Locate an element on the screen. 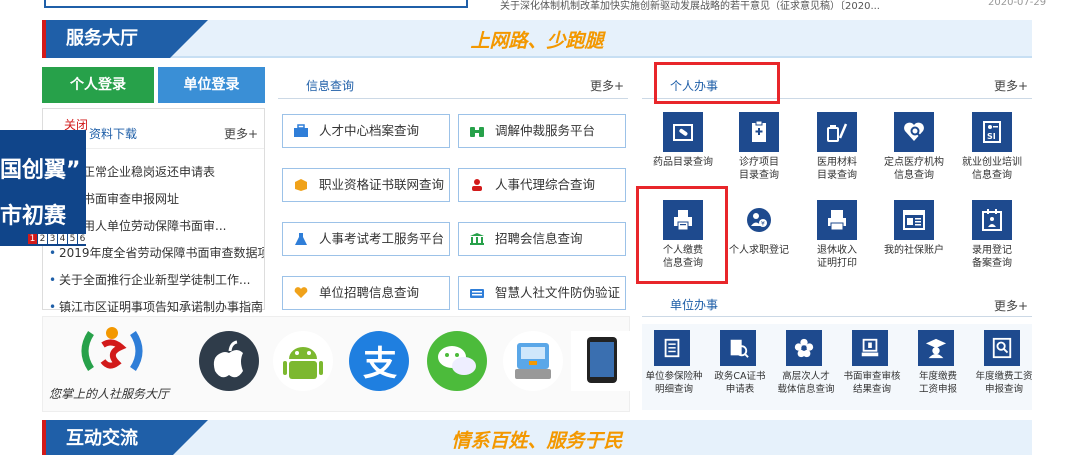 This screenshot has width=1080, height=455. float-ad-banner: 国创翼” 市初赛 123456 is located at coordinates (43, 188).